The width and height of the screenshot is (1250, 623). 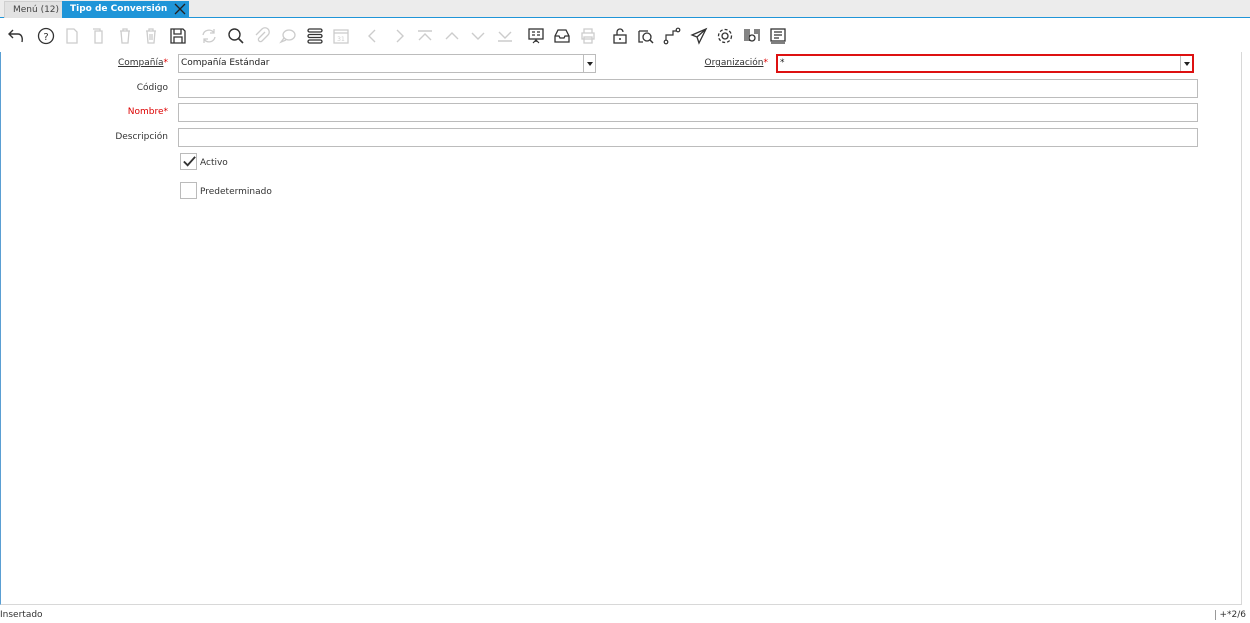 What do you see at coordinates (236, 36) in the screenshot?
I see `find-icon` at bounding box center [236, 36].